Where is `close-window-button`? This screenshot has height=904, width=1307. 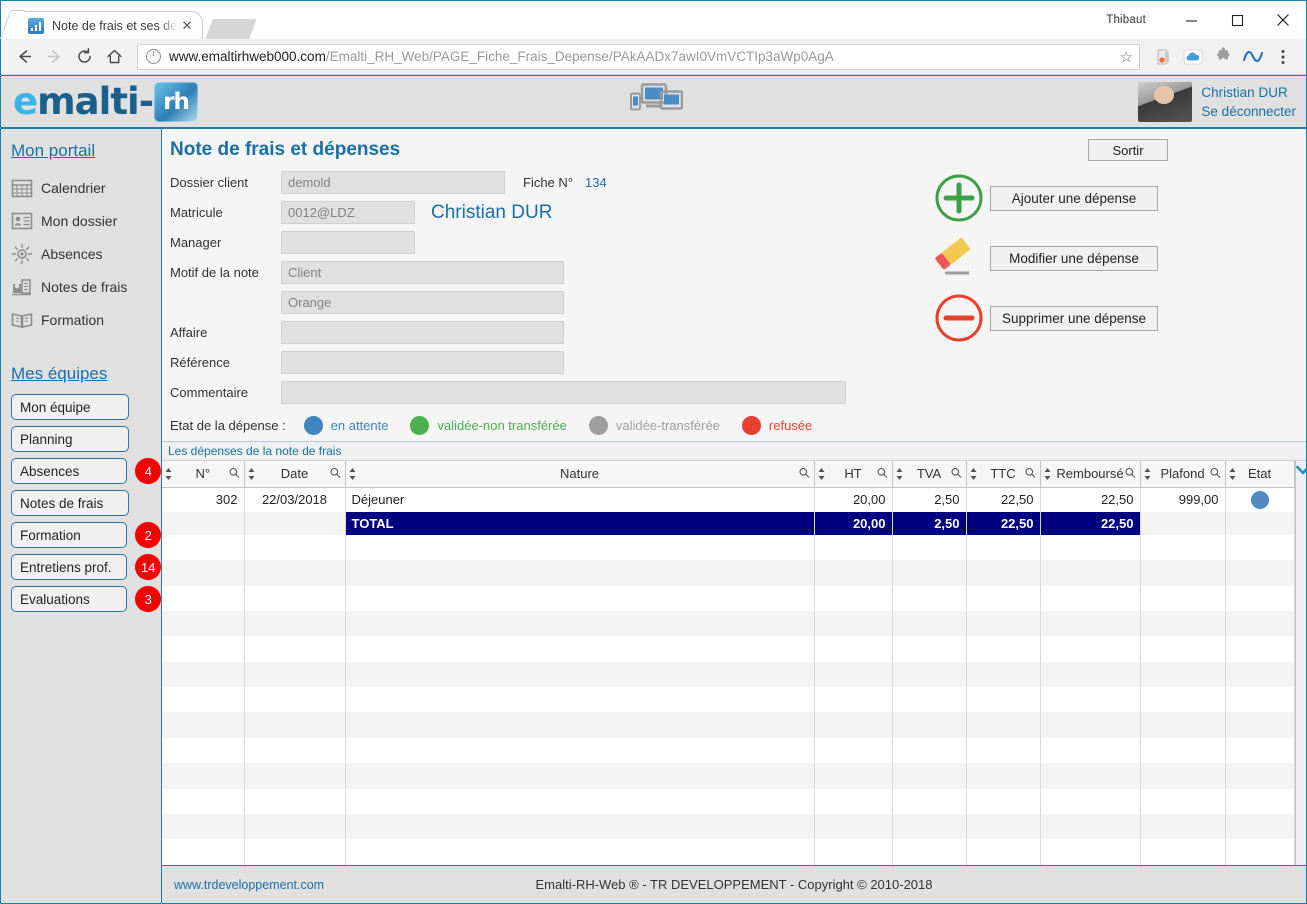
close-window-button is located at coordinates (1283, 20).